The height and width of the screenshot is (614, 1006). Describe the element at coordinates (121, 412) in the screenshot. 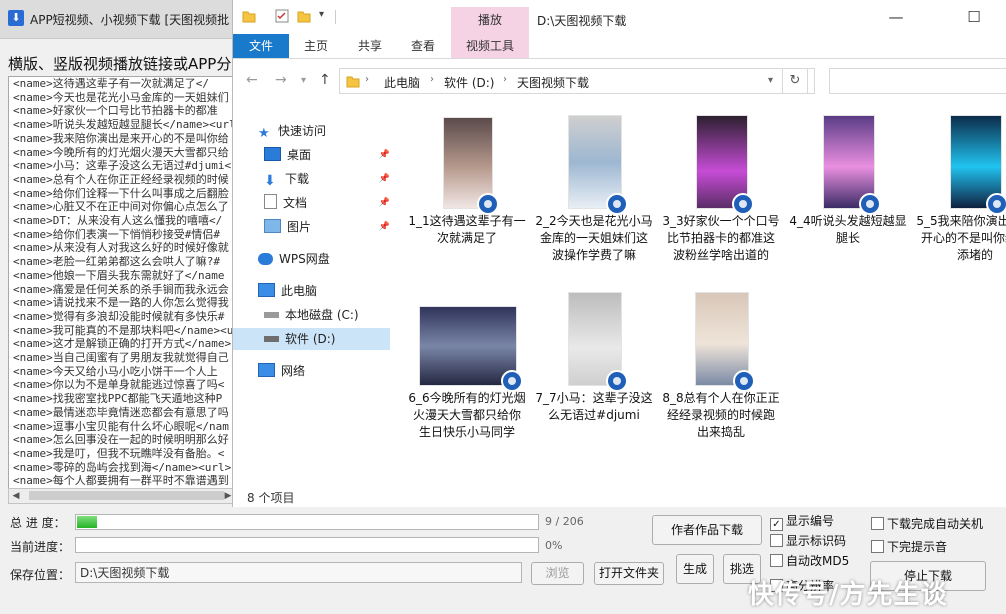

I see `link-line: <name>最情迷恋毕竟情迷恋都会有意思了吗` at that location.